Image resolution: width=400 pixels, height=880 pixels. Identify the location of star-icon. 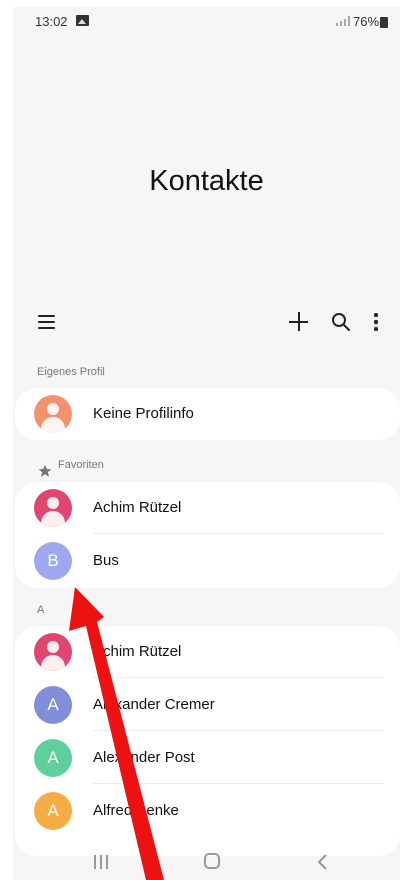
(45, 470).